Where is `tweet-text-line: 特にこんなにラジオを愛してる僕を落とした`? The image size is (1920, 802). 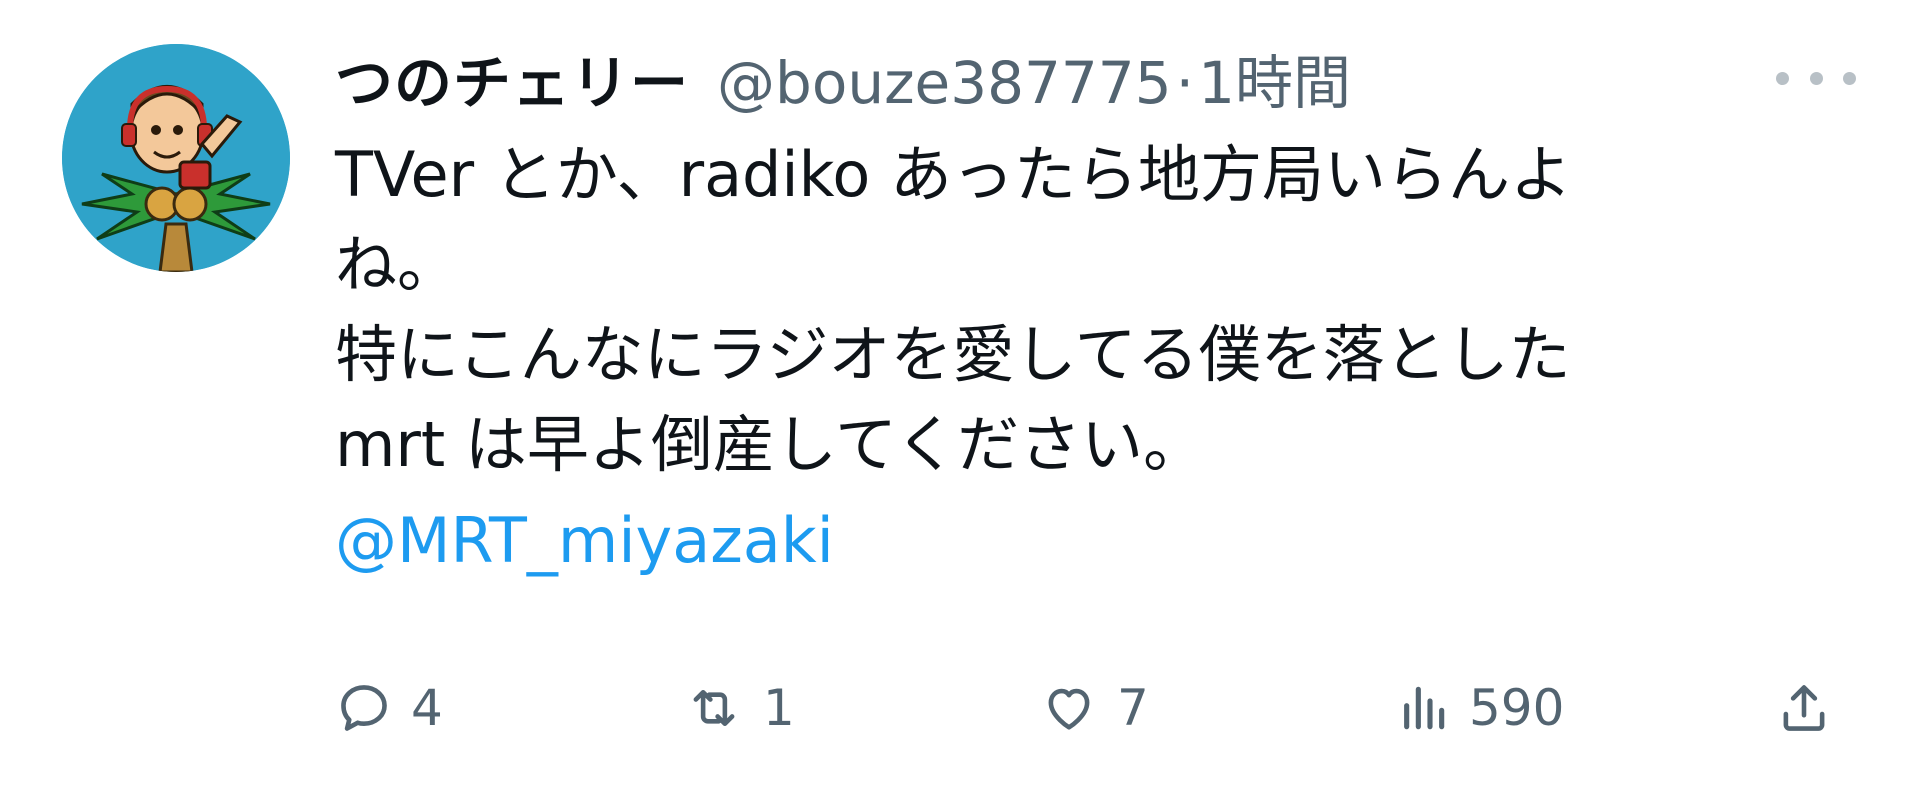 tweet-text-line: 特にこんなにラジオを愛してる僕を落とした is located at coordinates (953, 354).